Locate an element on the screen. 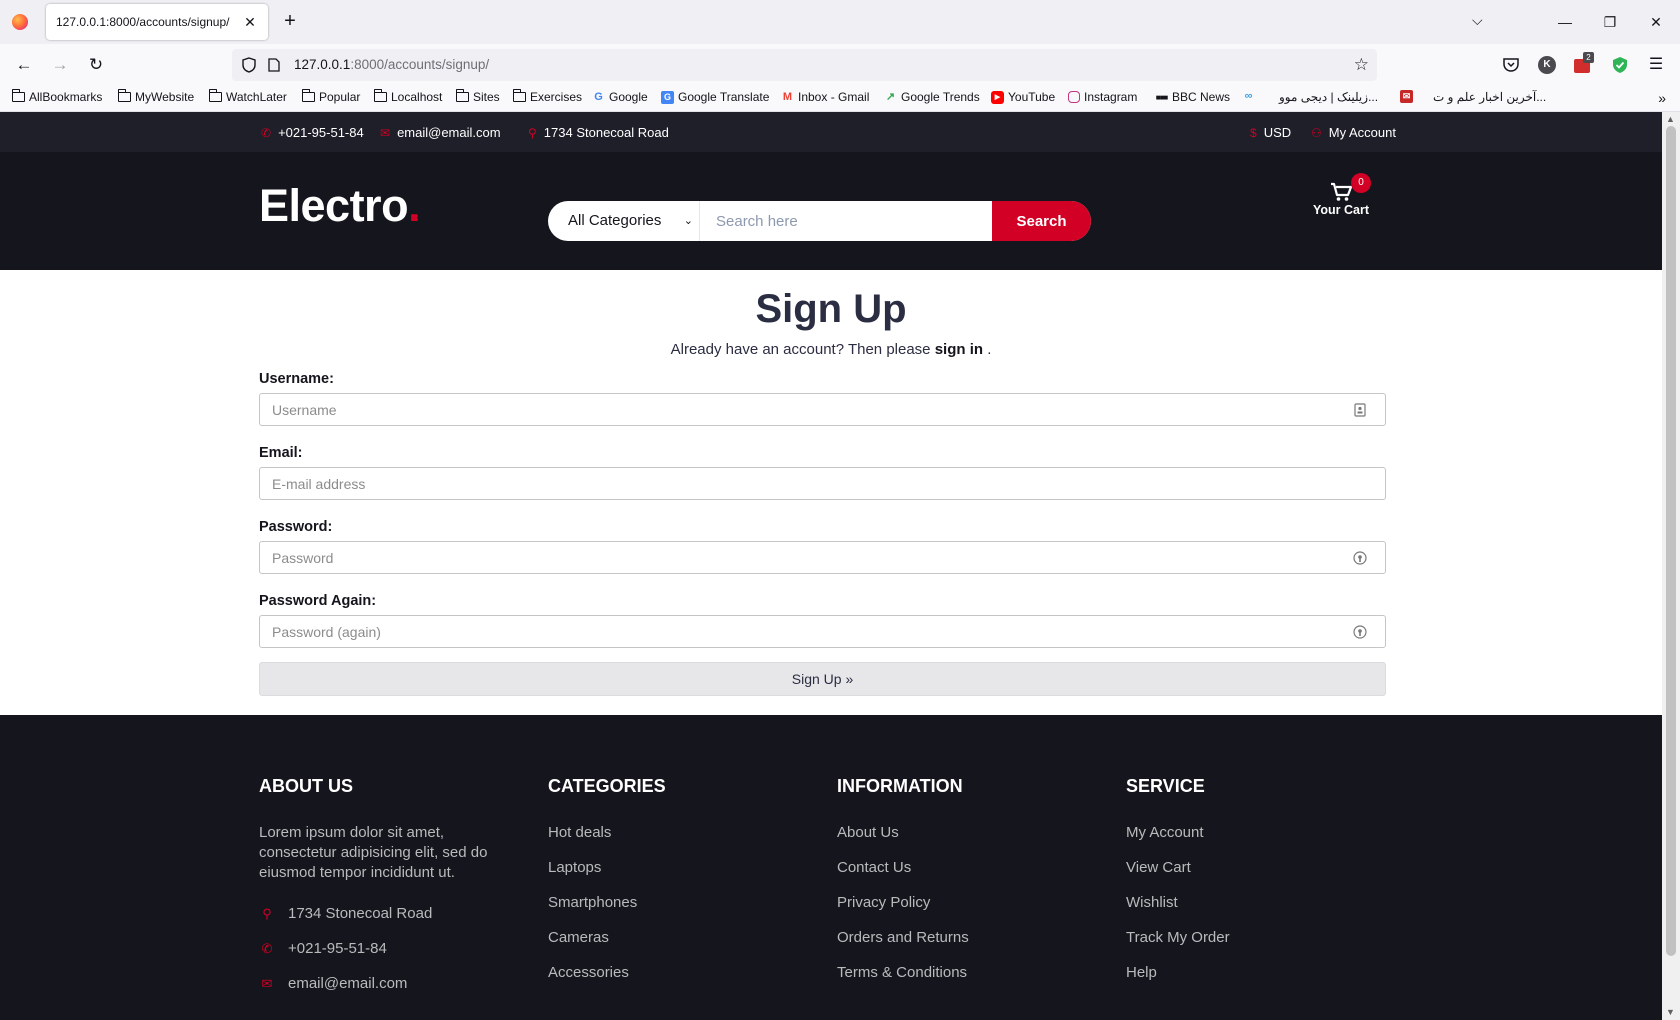 Image resolution: width=1680 pixels, height=1020 pixels. footer-link: Cameras is located at coordinates (578, 937).